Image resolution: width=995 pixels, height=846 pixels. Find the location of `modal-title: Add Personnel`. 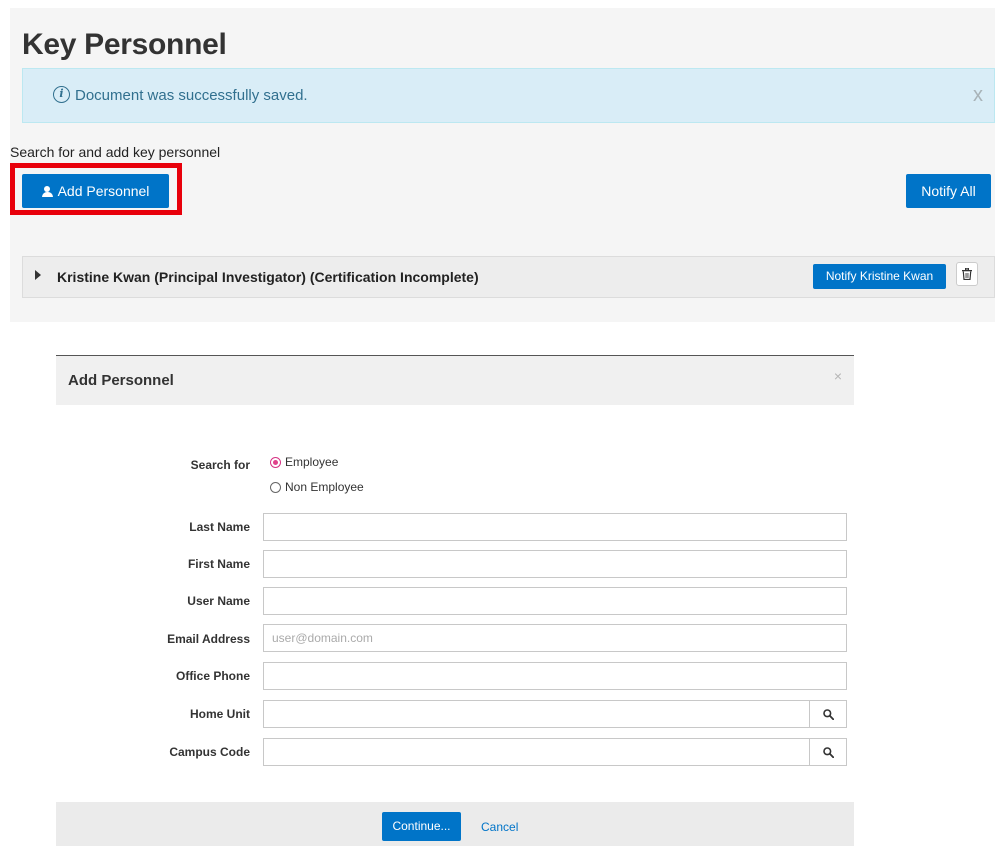

modal-title: Add Personnel is located at coordinates (121, 380).